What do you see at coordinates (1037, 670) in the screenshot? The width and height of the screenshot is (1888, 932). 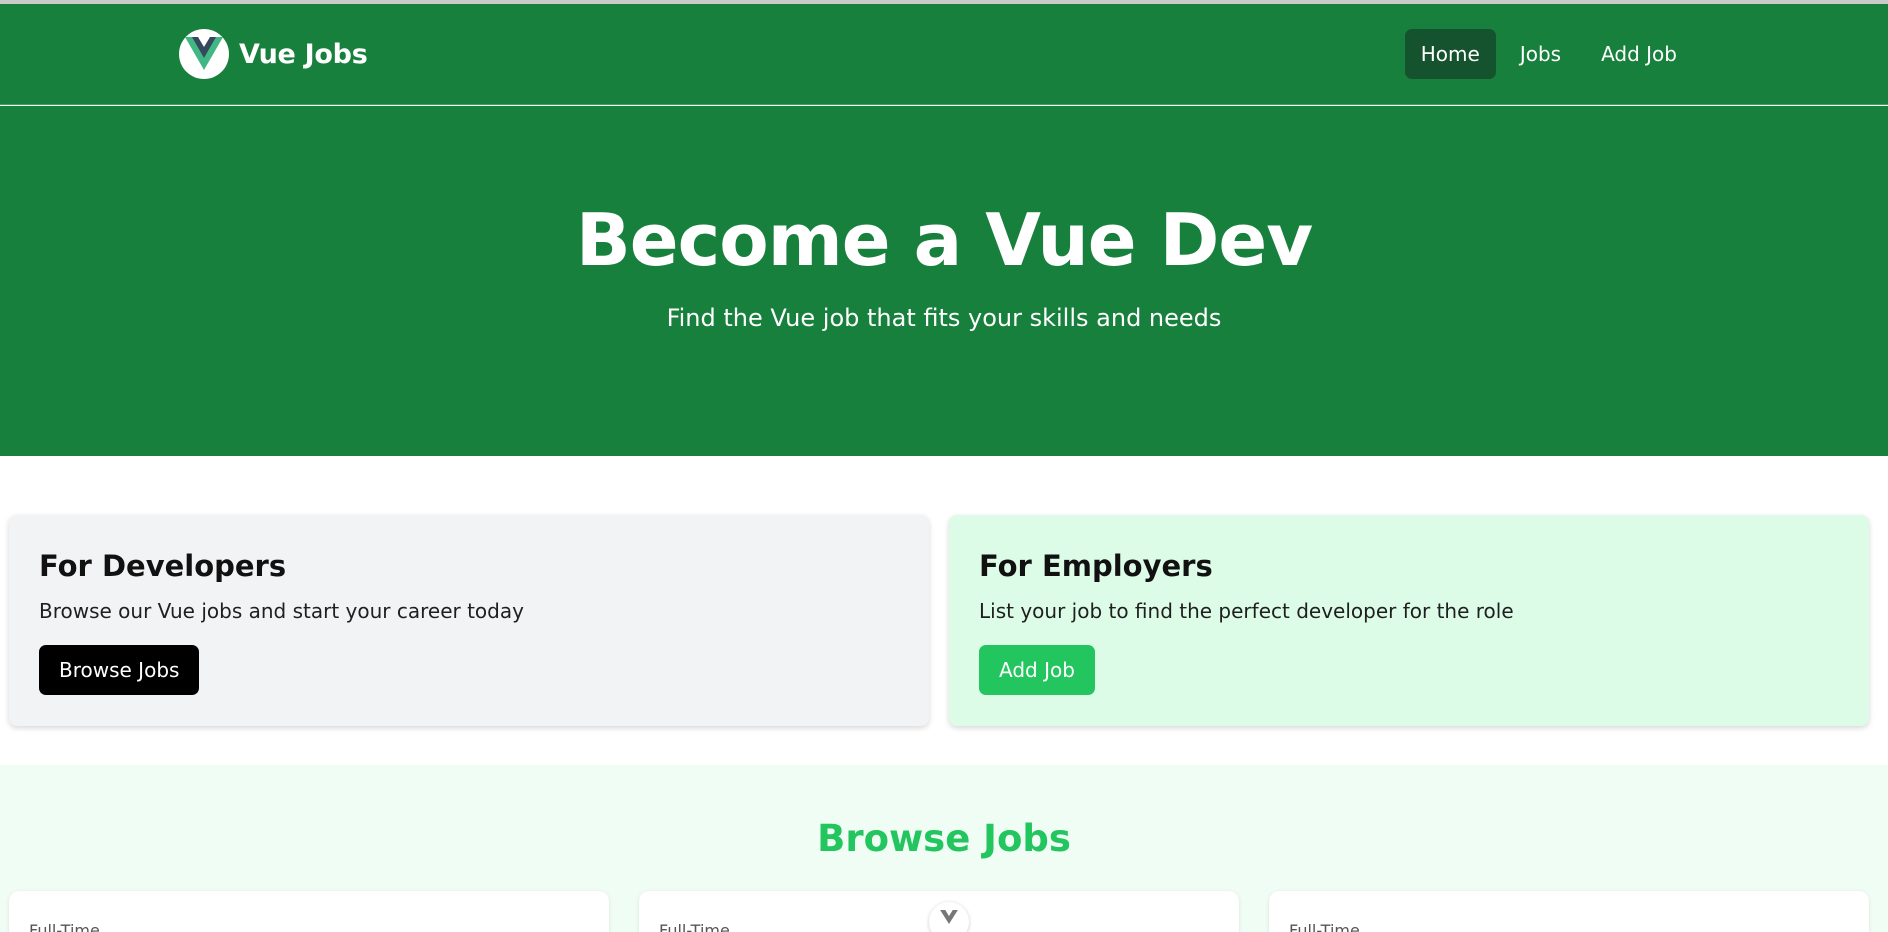 I see `add-job-button: Add Job` at bounding box center [1037, 670].